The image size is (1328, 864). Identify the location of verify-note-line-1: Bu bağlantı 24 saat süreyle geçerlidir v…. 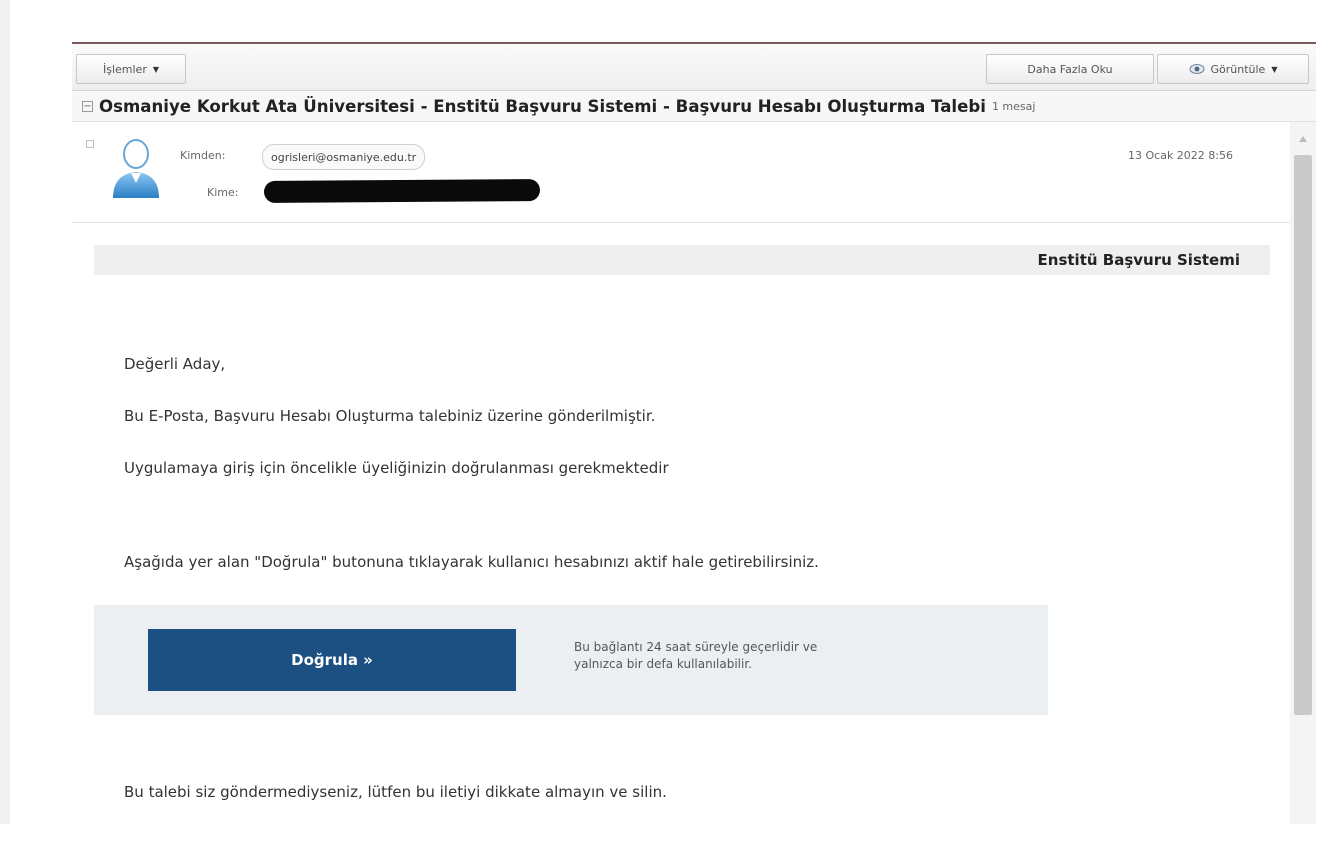
(696, 647).